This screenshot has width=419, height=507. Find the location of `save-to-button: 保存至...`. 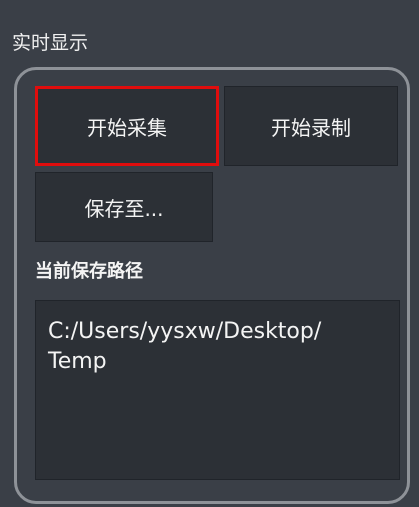

save-to-button: 保存至... is located at coordinates (124, 207).